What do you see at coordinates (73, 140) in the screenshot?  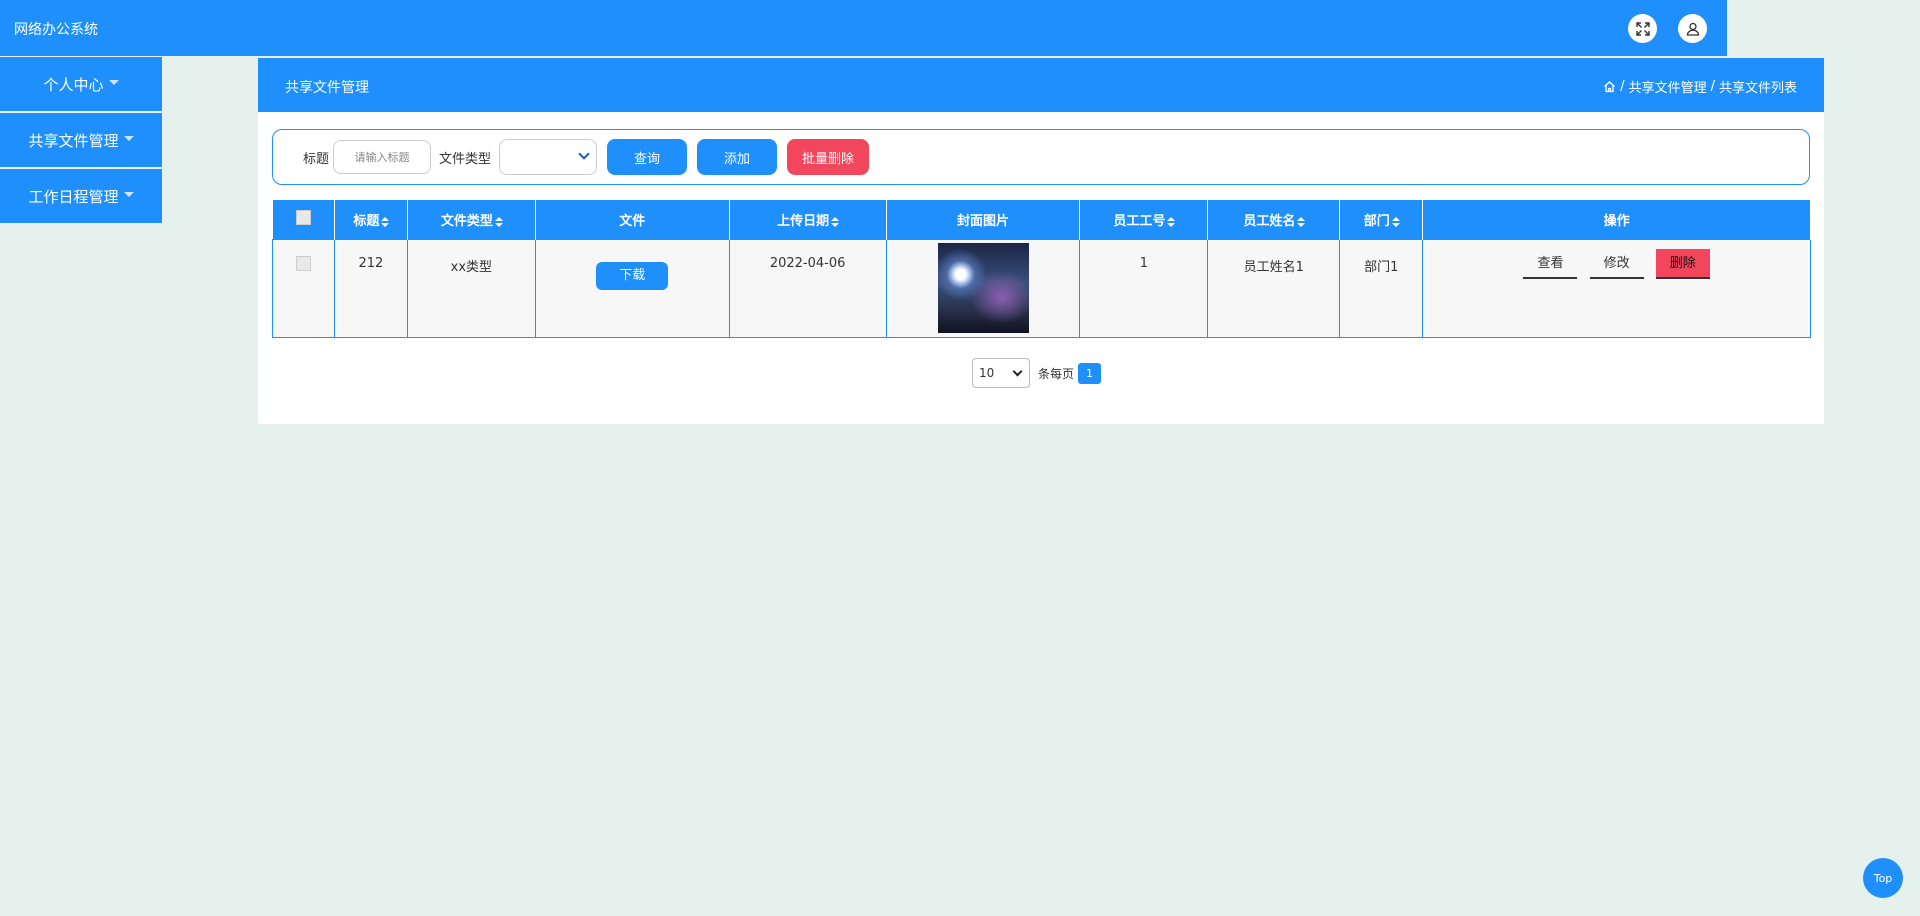 I see `sidebar-item-label: 共享文件管理` at bounding box center [73, 140].